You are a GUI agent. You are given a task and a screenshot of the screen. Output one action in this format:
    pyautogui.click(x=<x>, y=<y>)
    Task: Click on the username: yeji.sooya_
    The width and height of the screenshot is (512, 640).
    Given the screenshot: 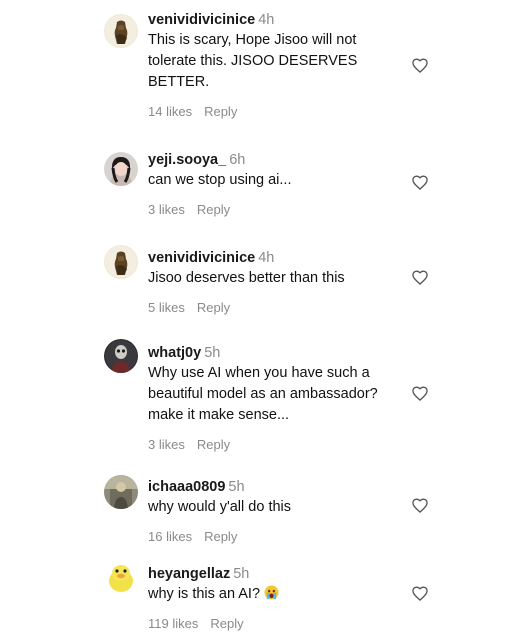 What is the action you would take?
    pyautogui.click(x=187, y=160)
    